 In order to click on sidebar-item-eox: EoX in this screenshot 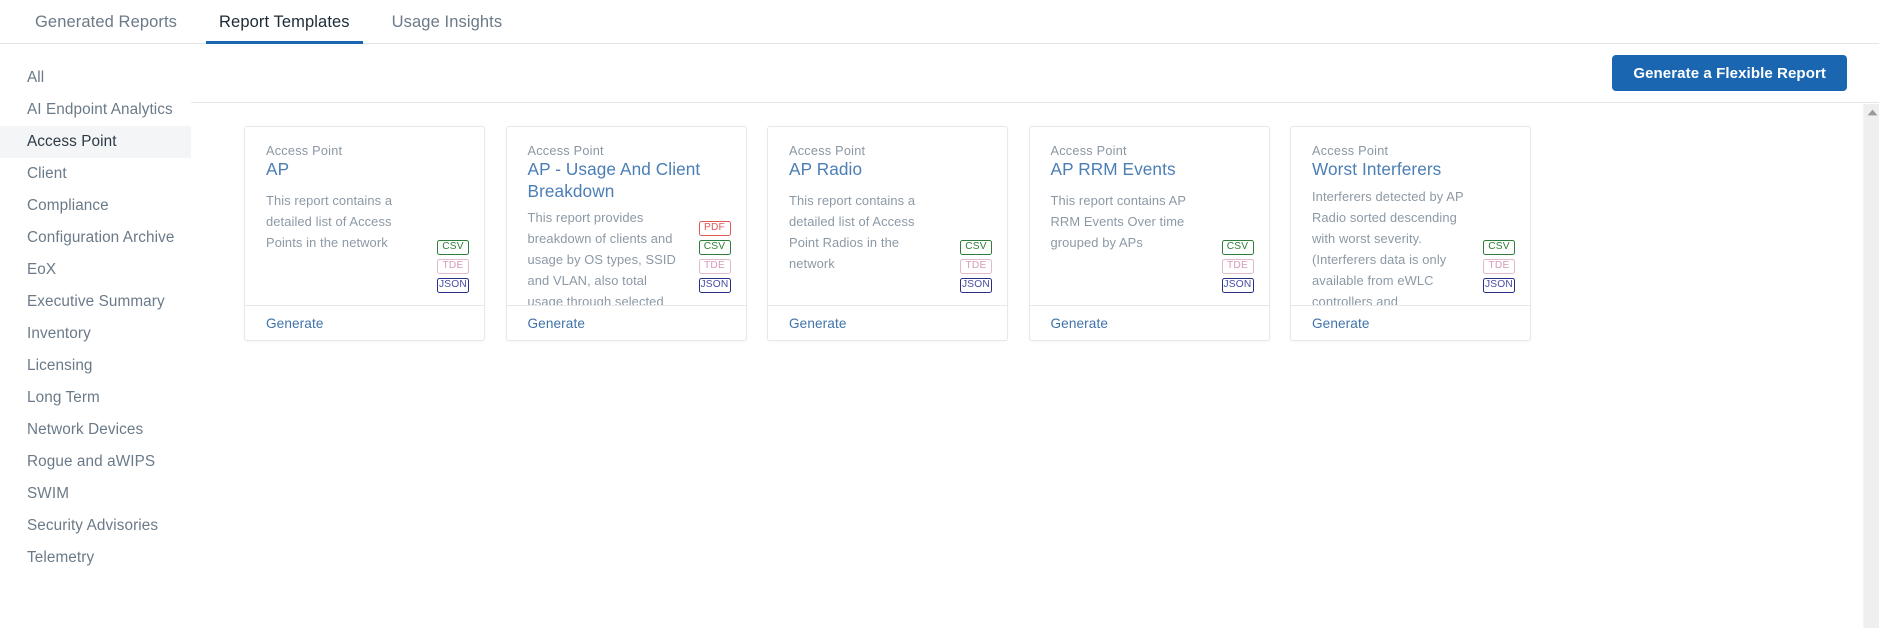, I will do `click(95, 270)`.